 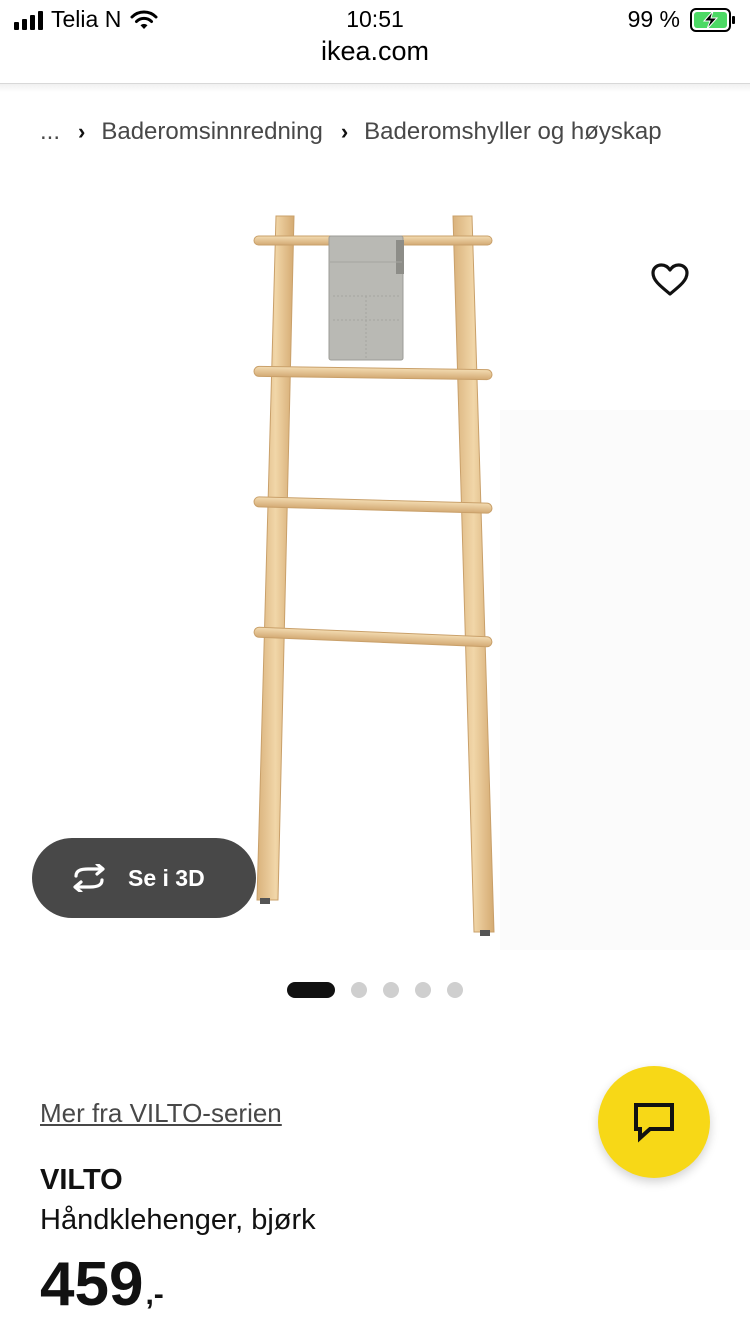 What do you see at coordinates (92, 1284) in the screenshot?
I see `price-value: 459` at bounding box center [92, 1284].